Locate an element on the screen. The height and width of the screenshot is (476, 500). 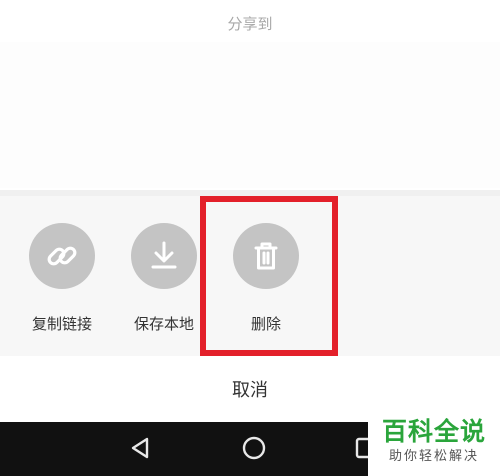
copy-link-button: 复制链接 is located at coordinates (62, 278).